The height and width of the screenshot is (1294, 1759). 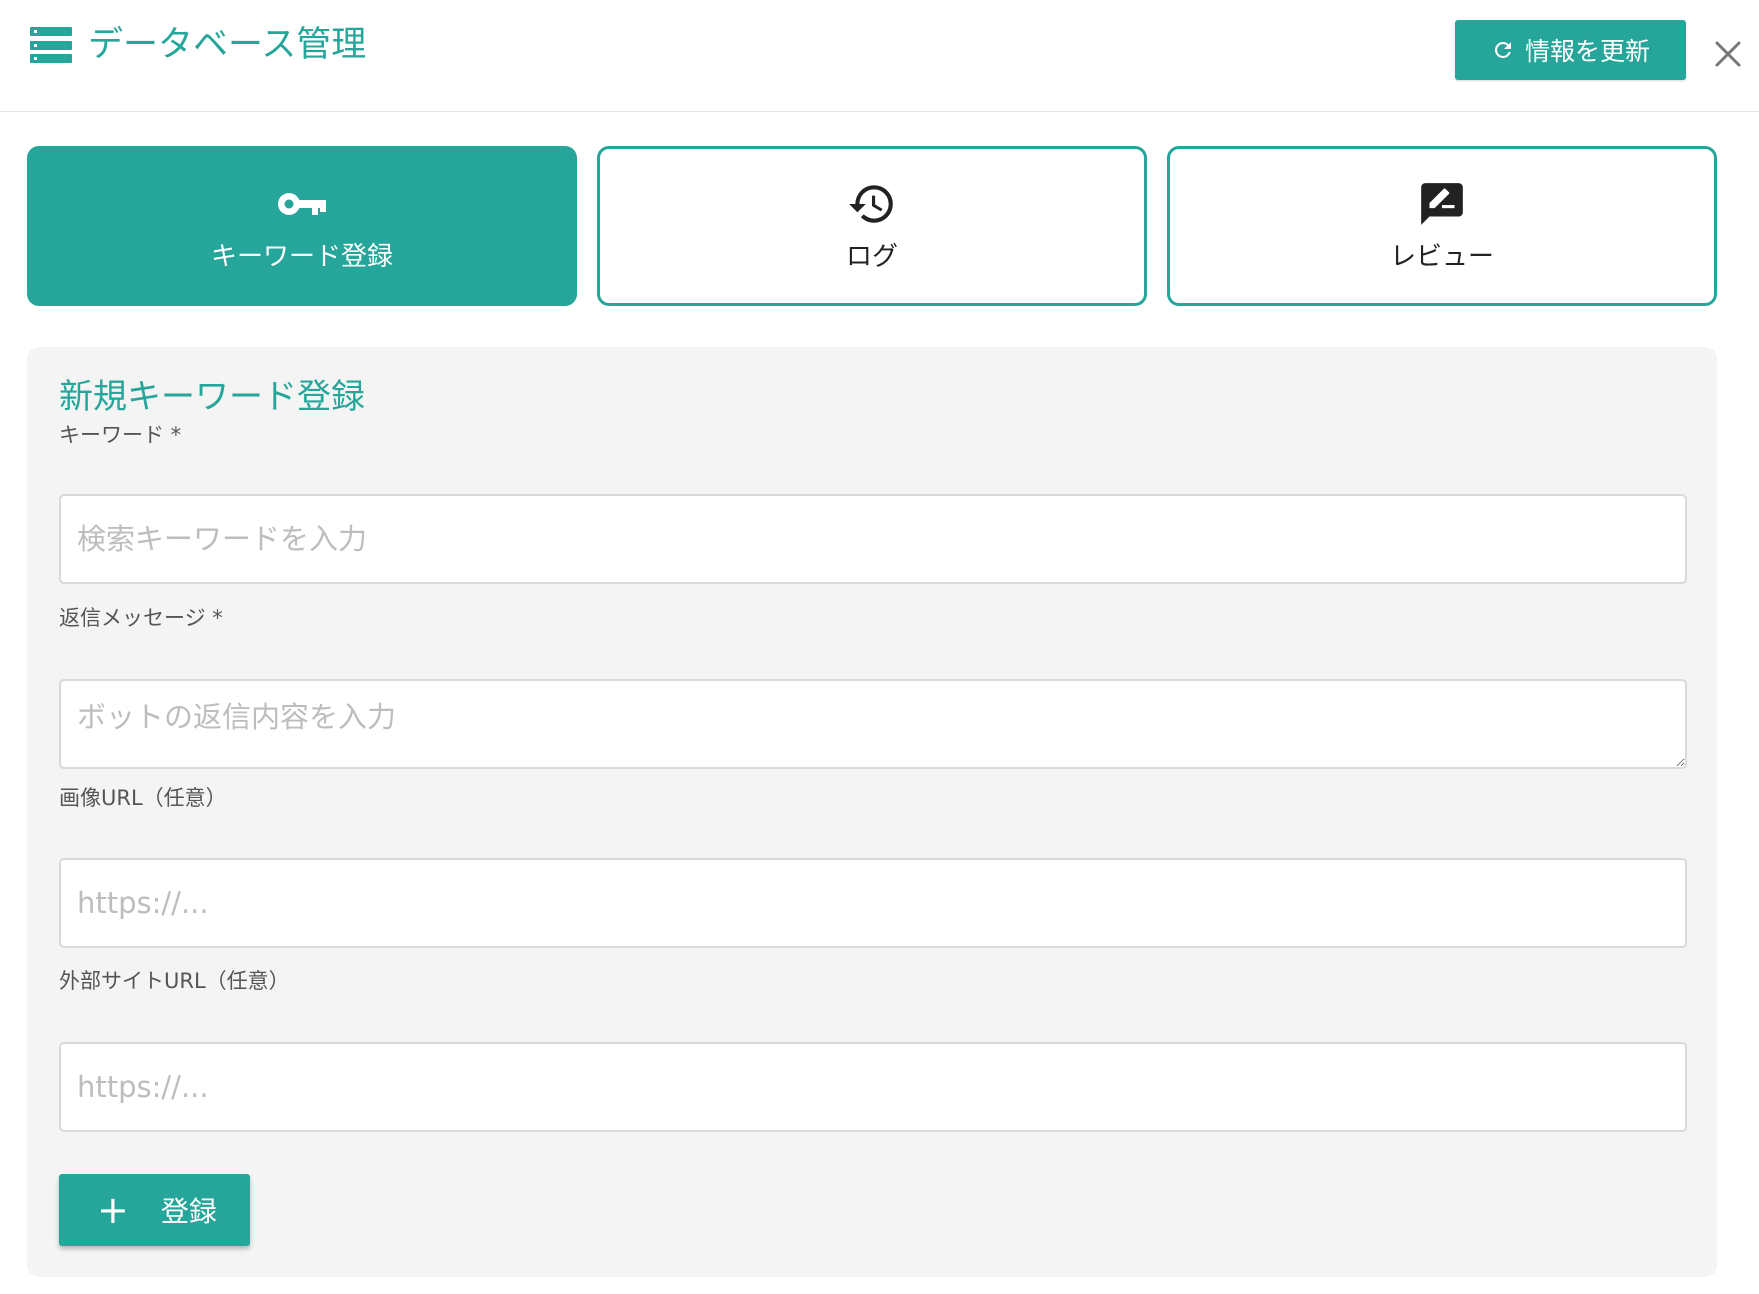 What do you see at coordinates (873, 1087) in the screenshot?
I see `site-url-input` at bounding box center [873, 1087].